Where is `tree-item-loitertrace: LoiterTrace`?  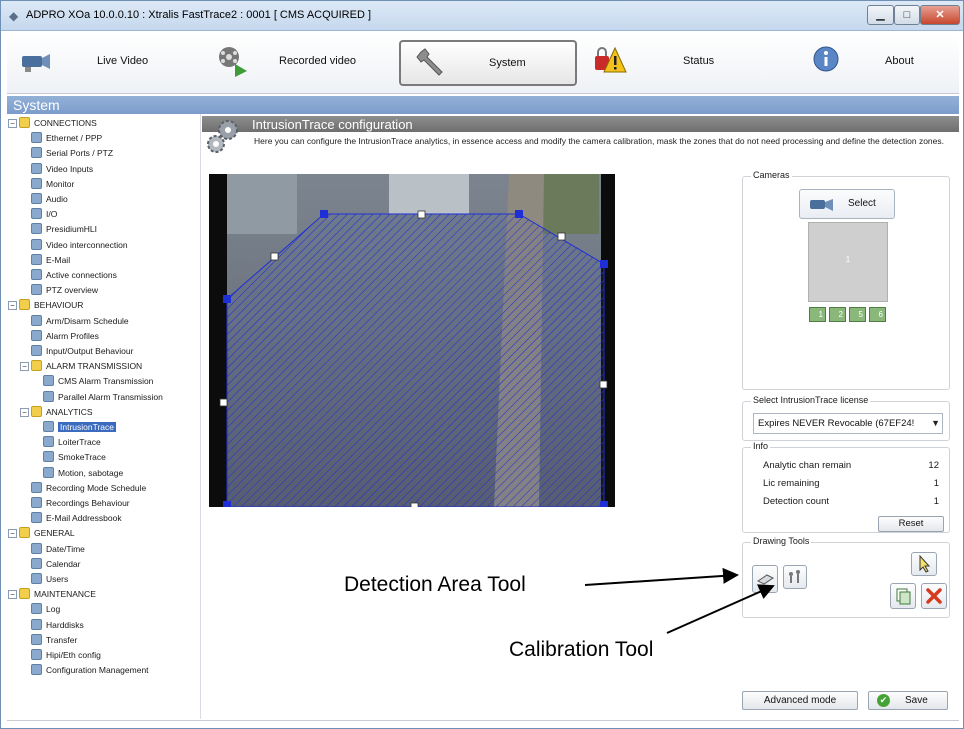 tree-item-loitertrace: LoiterTrace is located at coordinates (72, 442).